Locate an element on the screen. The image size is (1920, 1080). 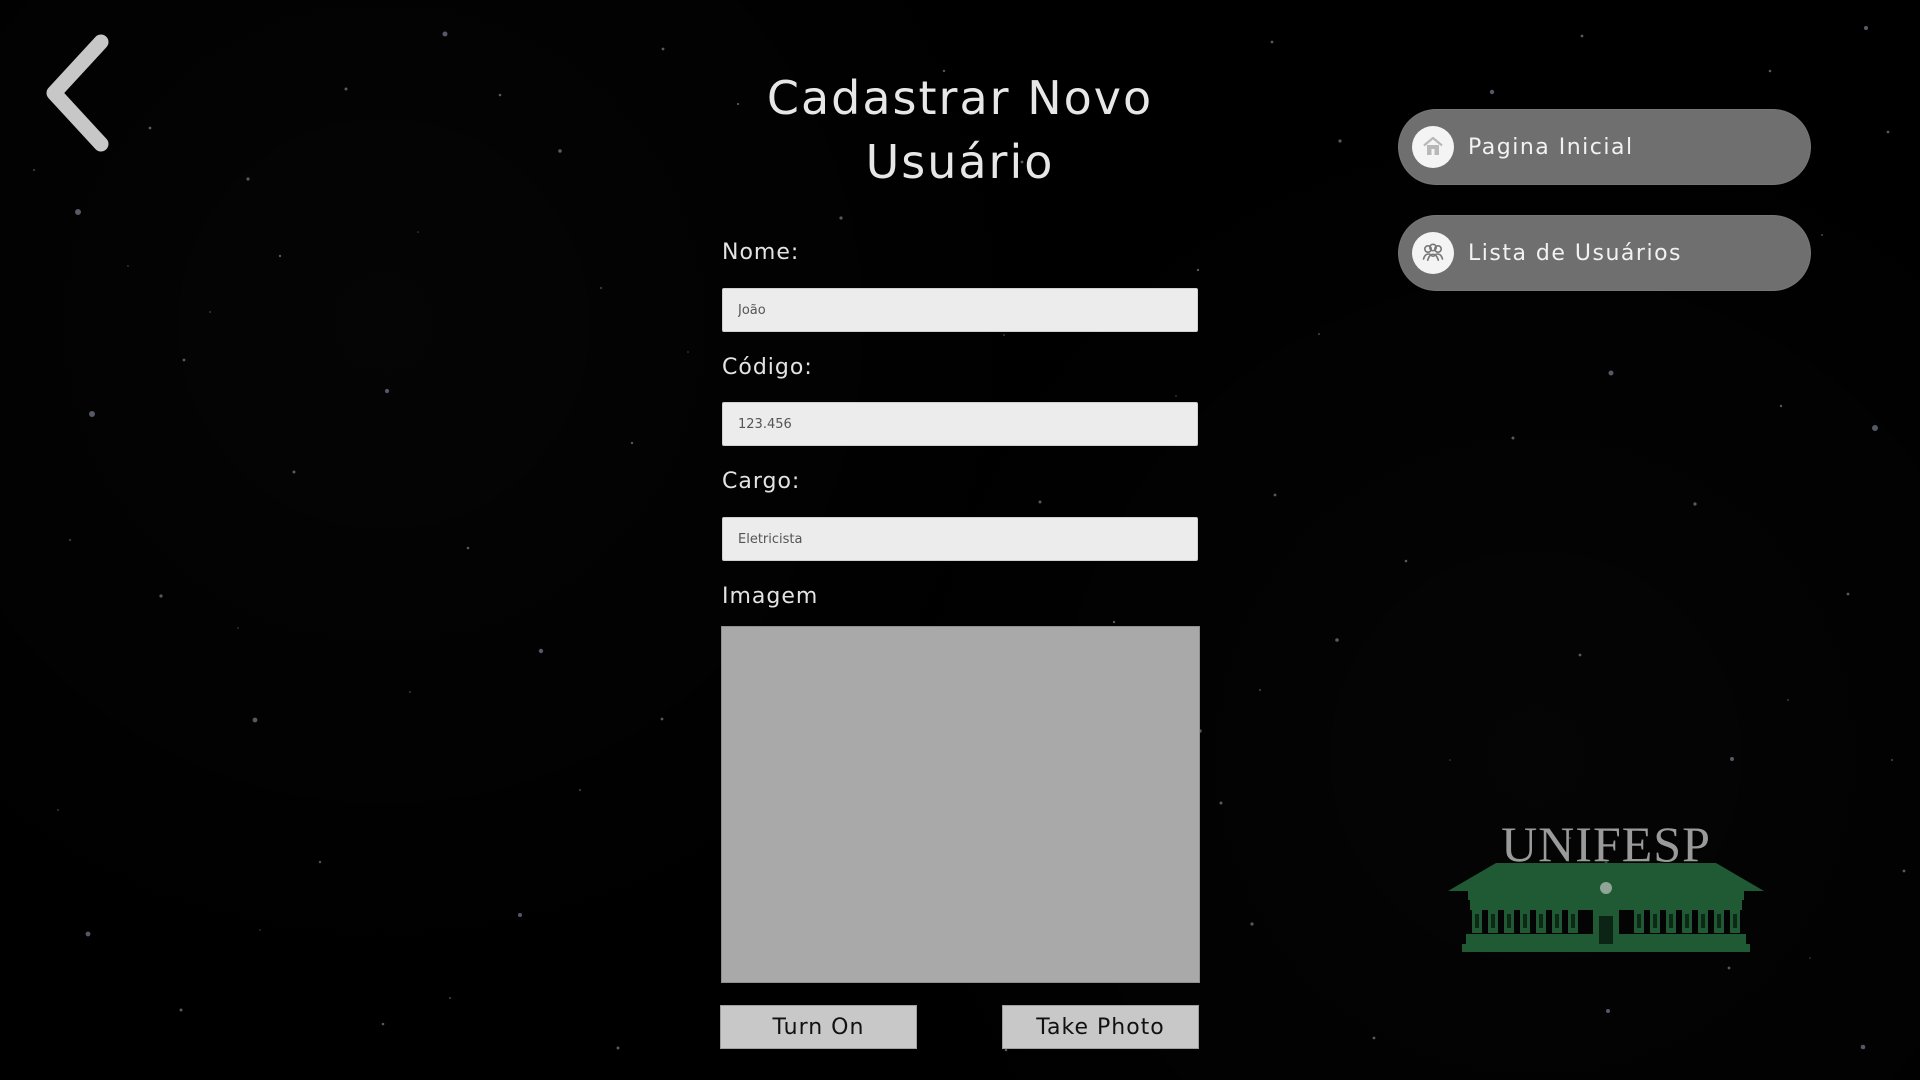
role-label: Cargo: is located at coordinates (761, 481).